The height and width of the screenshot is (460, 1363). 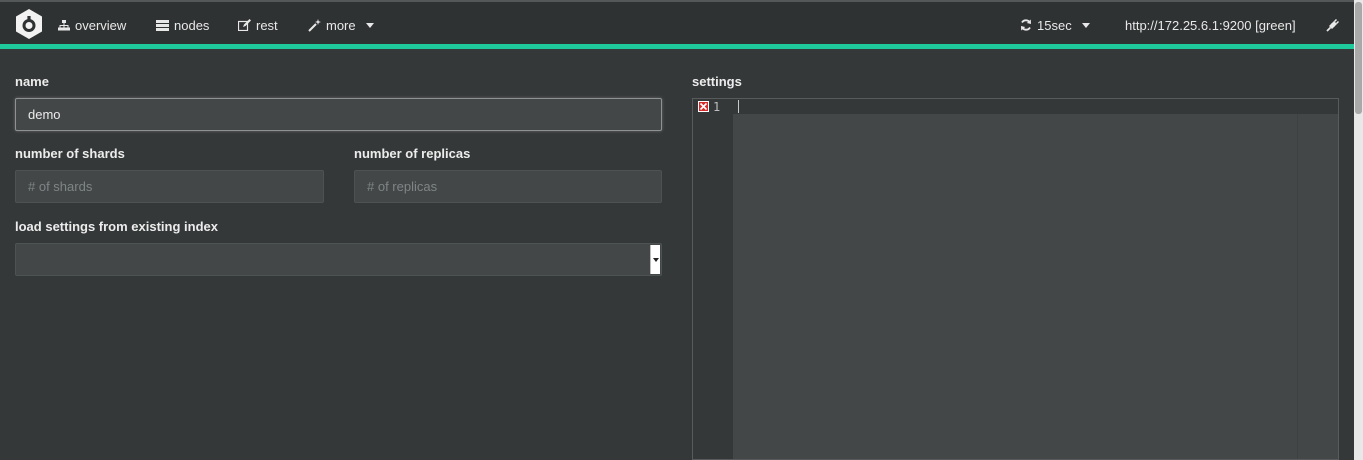 I want to click on plug-icon, so click(x=1332, y=25).